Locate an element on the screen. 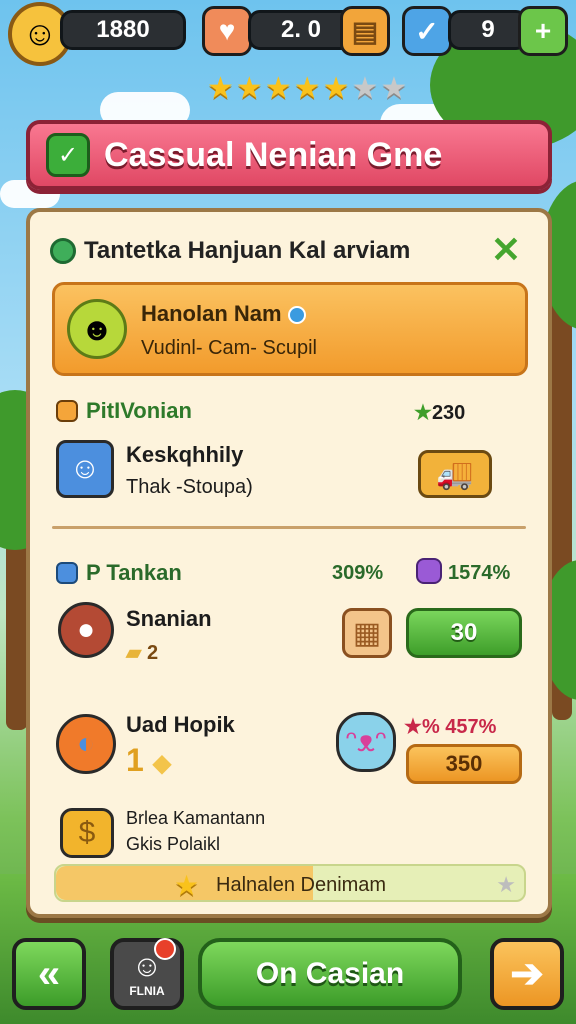 This screenshot has height=1024, width=576. coin-counter: 1880 is located at coordinates (123, 30).